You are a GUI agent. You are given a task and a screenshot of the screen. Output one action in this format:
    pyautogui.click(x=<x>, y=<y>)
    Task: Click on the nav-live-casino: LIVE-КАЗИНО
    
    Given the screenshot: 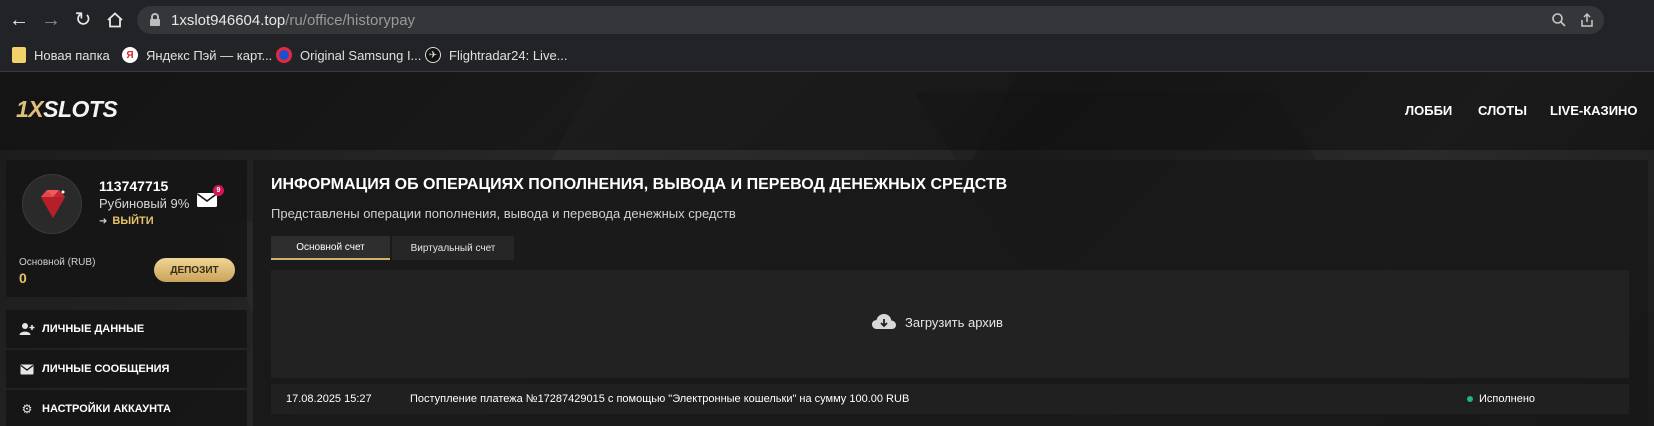 What is the action you would take?
    pyautogui.click(x=1594, y=110)
    